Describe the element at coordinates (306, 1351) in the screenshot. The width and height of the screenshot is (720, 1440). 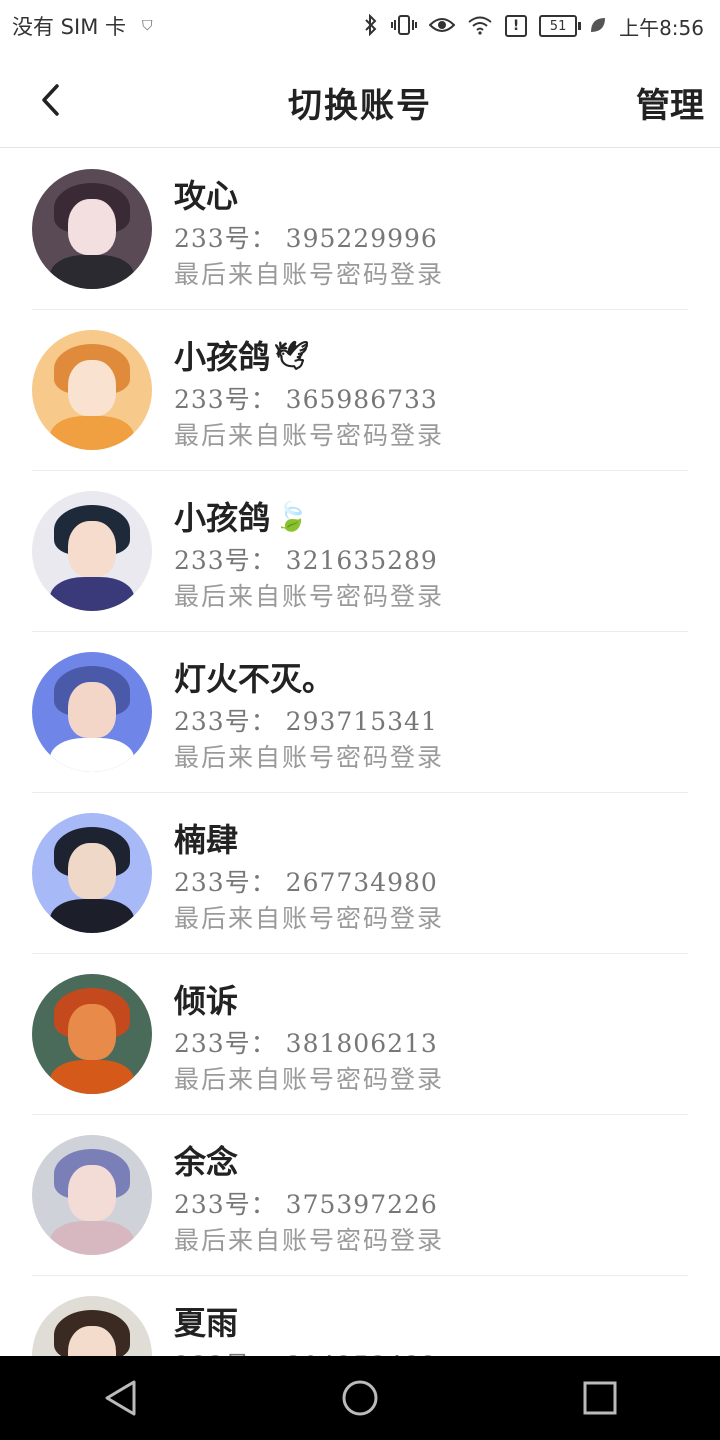
I see `account-id: 233号： 304253432` at that location.